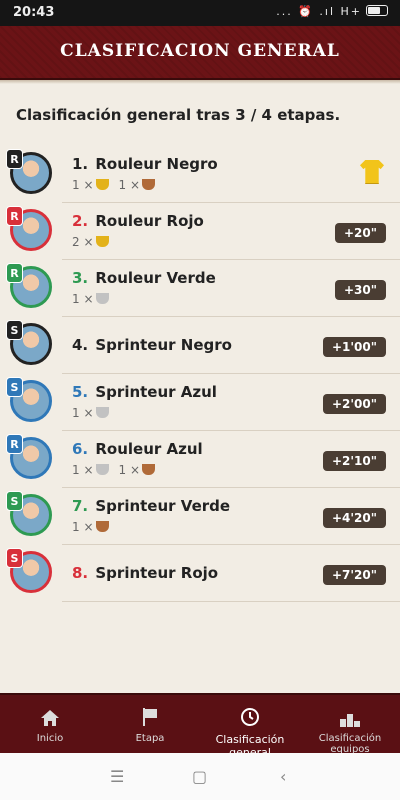 The width and height of the screenshot is (400, 800). What do you see at coordinates (150, 717) in the screenshot?
I see `flag-icon` at bounding box center [150, 717].